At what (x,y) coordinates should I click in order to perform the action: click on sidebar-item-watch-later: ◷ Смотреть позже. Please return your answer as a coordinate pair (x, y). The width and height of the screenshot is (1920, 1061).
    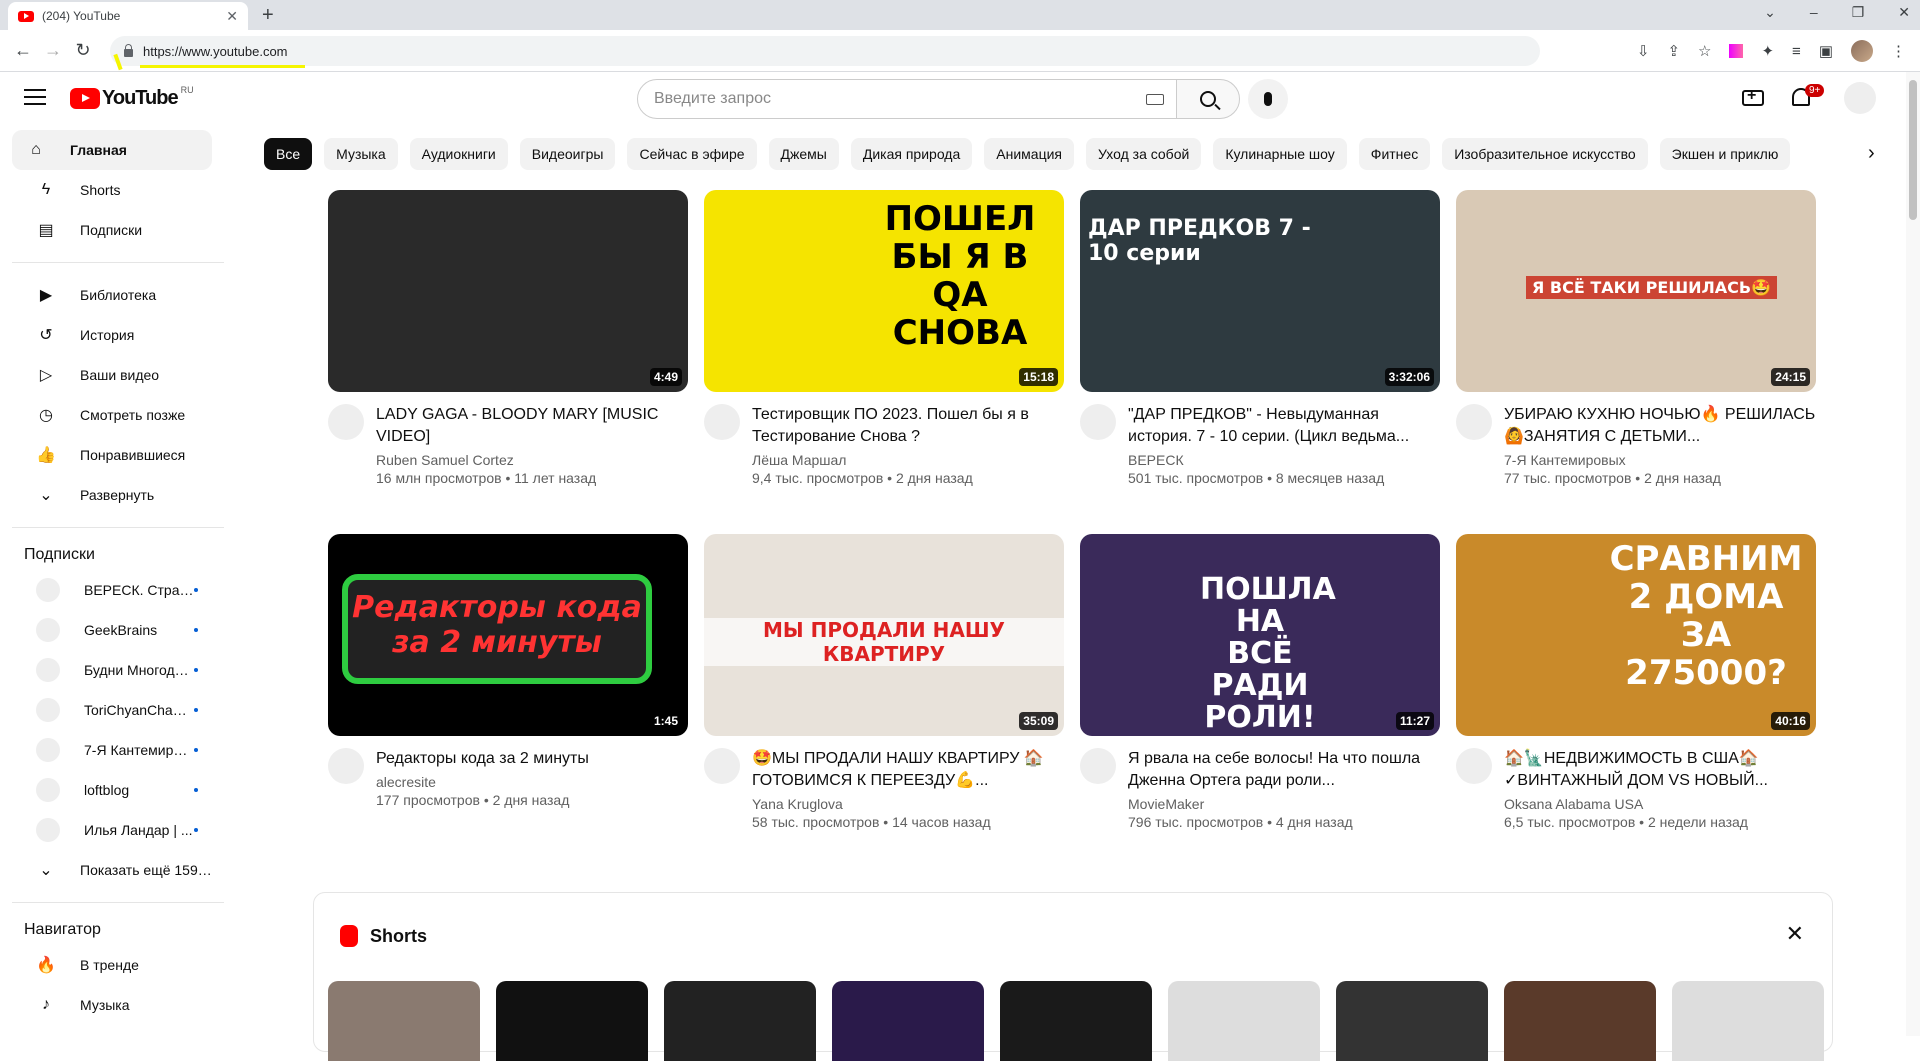
    Looking at the image, I should click on (112, 415).